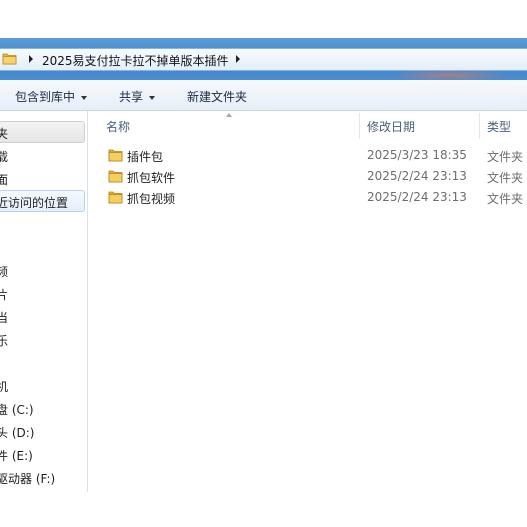 The width and height of the screenshot is (527, 527). What do you see at coordinates (263, 509) in the screenshot?
I see `bottom-strip` at bounding box center [263, 509].